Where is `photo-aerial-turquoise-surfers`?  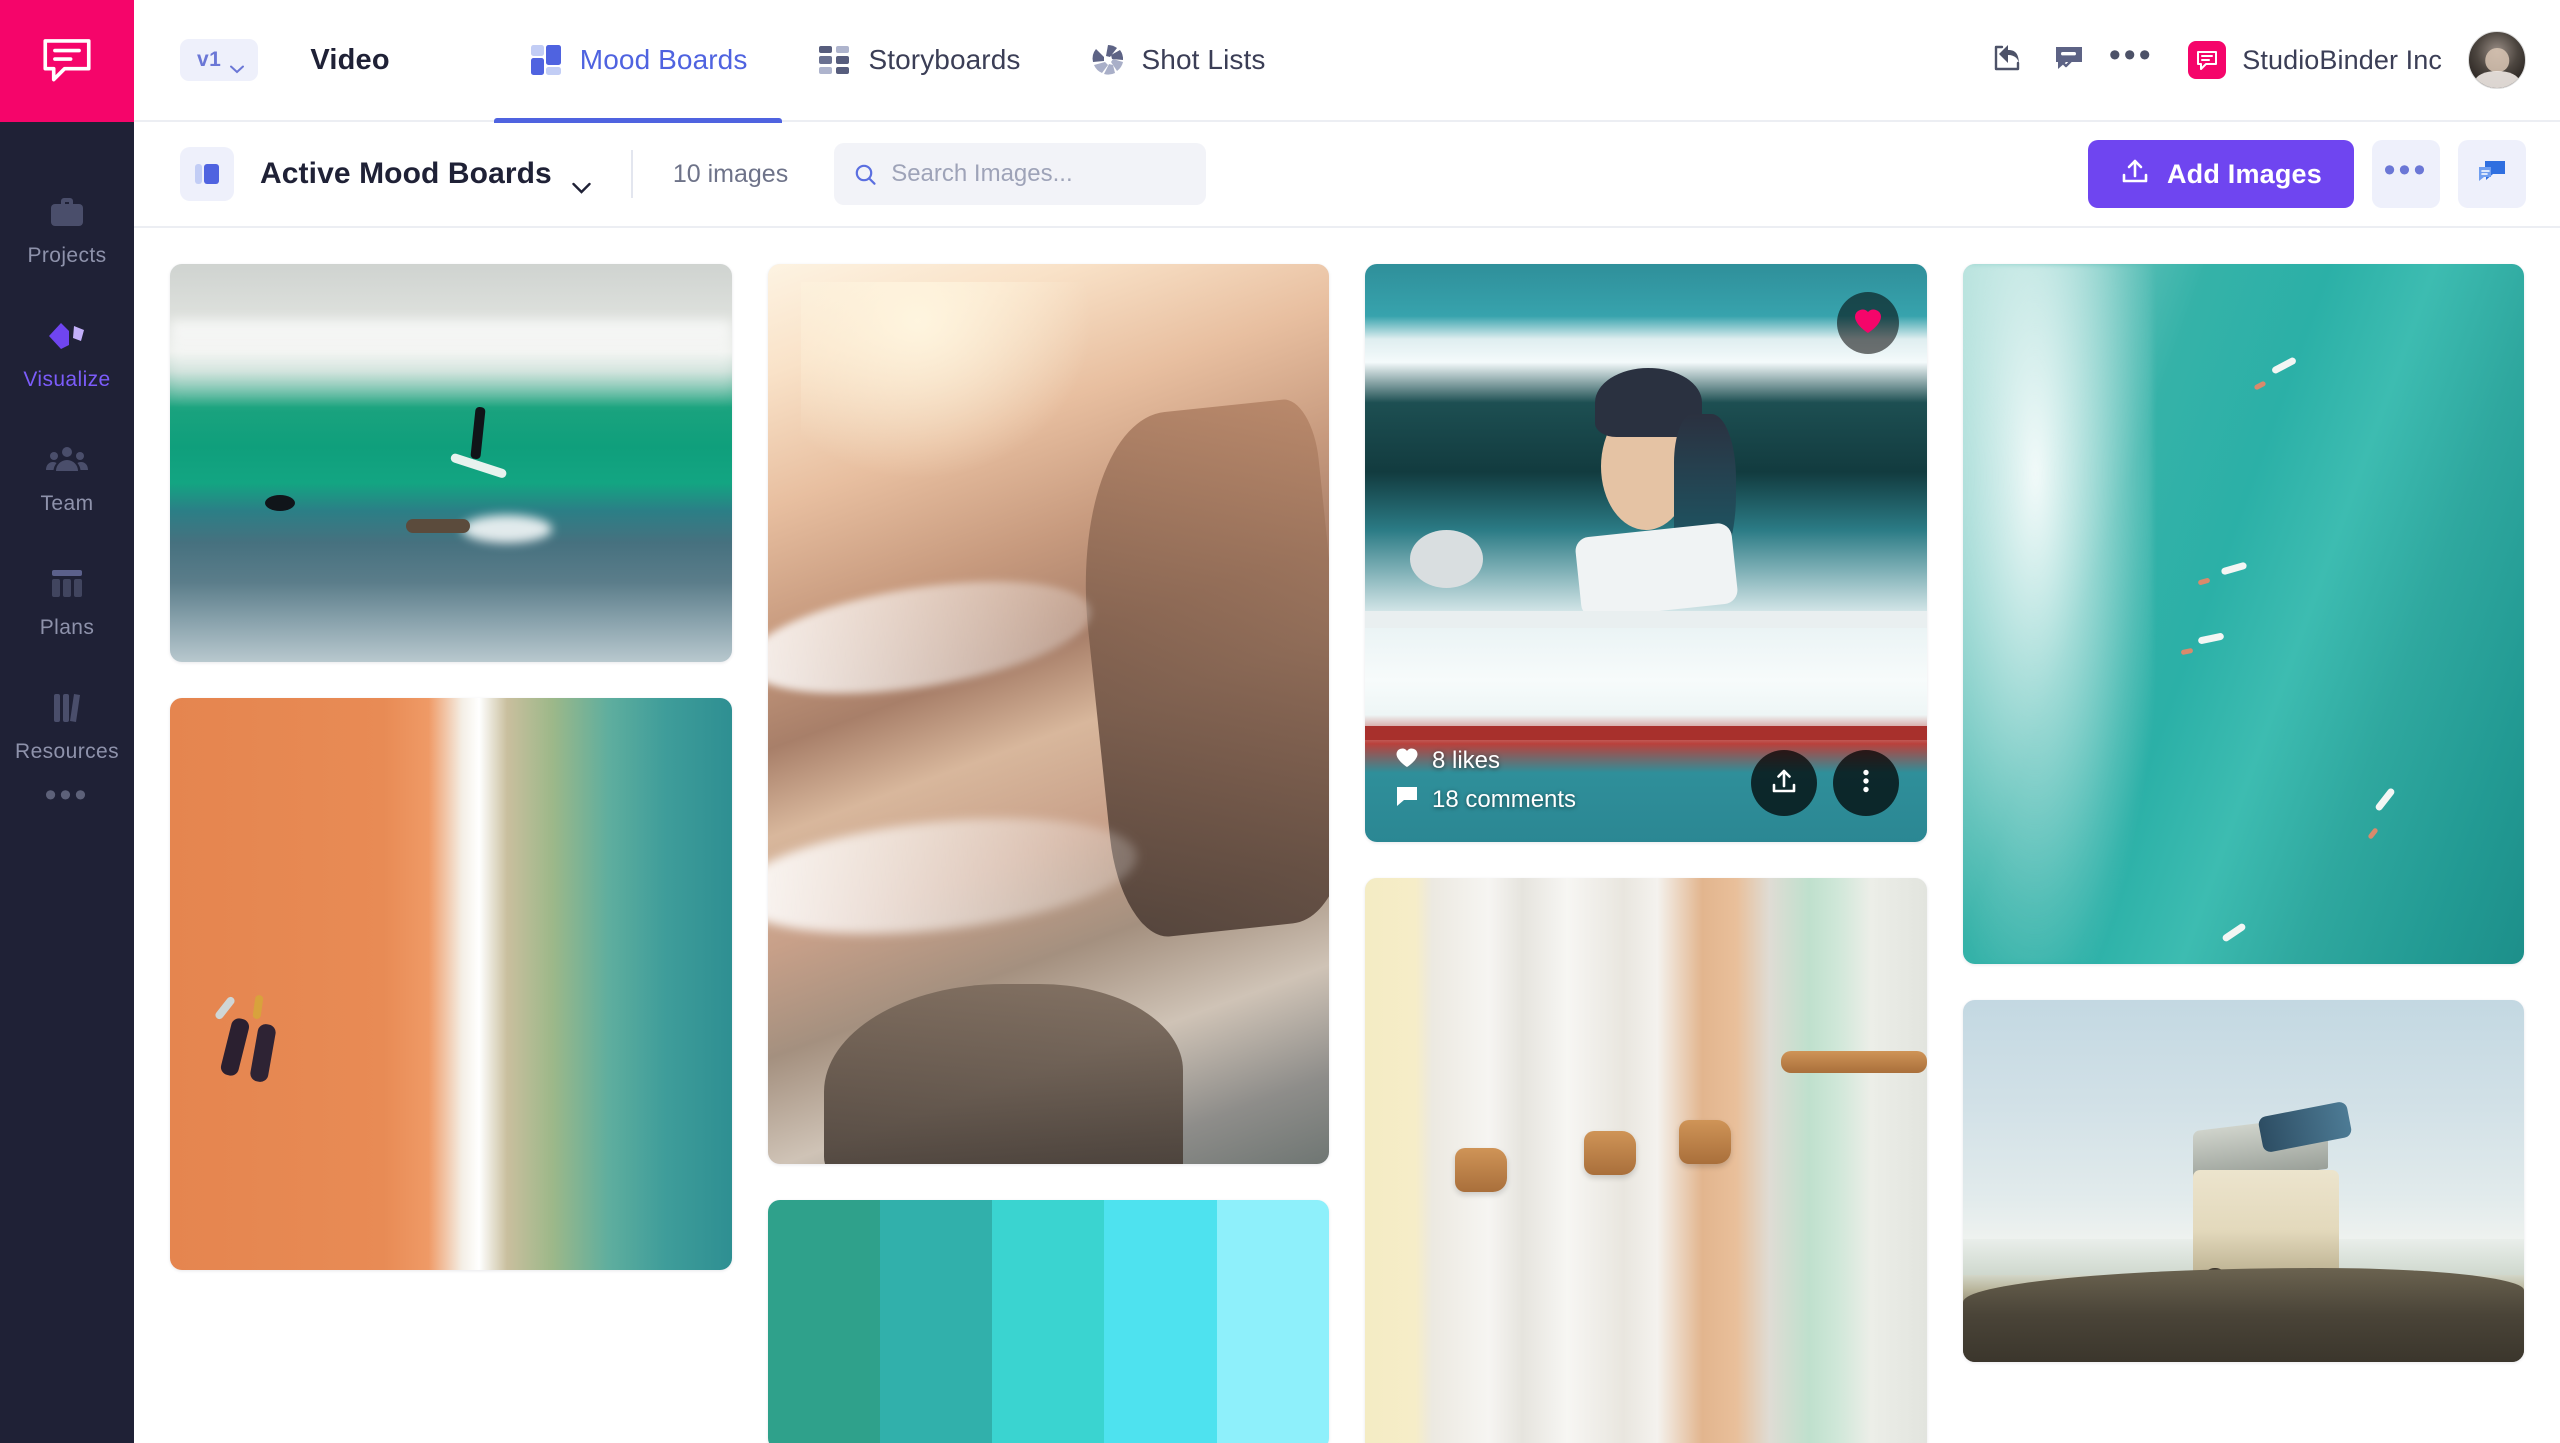
photo-aerial-turquoise-surfers is located at coordinates (2243, 614).